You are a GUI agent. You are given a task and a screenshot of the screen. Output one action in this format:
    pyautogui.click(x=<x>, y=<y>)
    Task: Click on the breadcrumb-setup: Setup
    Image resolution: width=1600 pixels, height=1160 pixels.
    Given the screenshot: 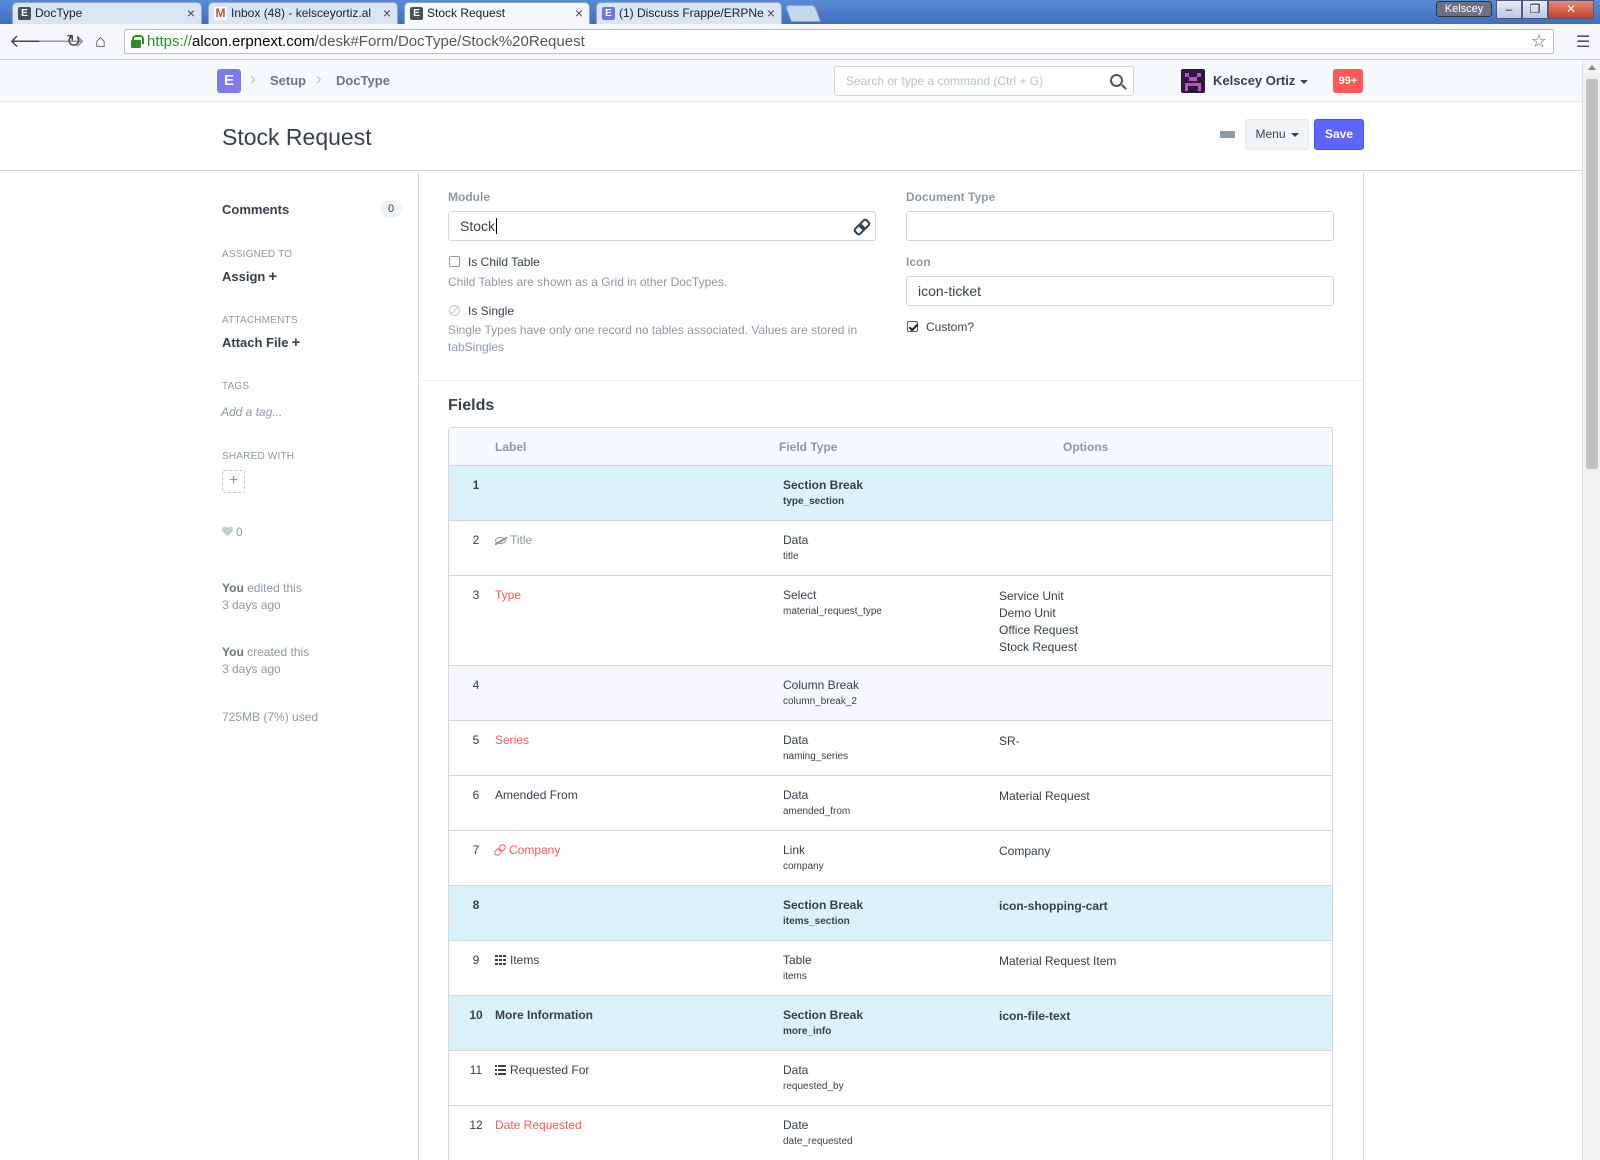 What is the action you would take?
    pyautogui.click(x=288, y=80)
    